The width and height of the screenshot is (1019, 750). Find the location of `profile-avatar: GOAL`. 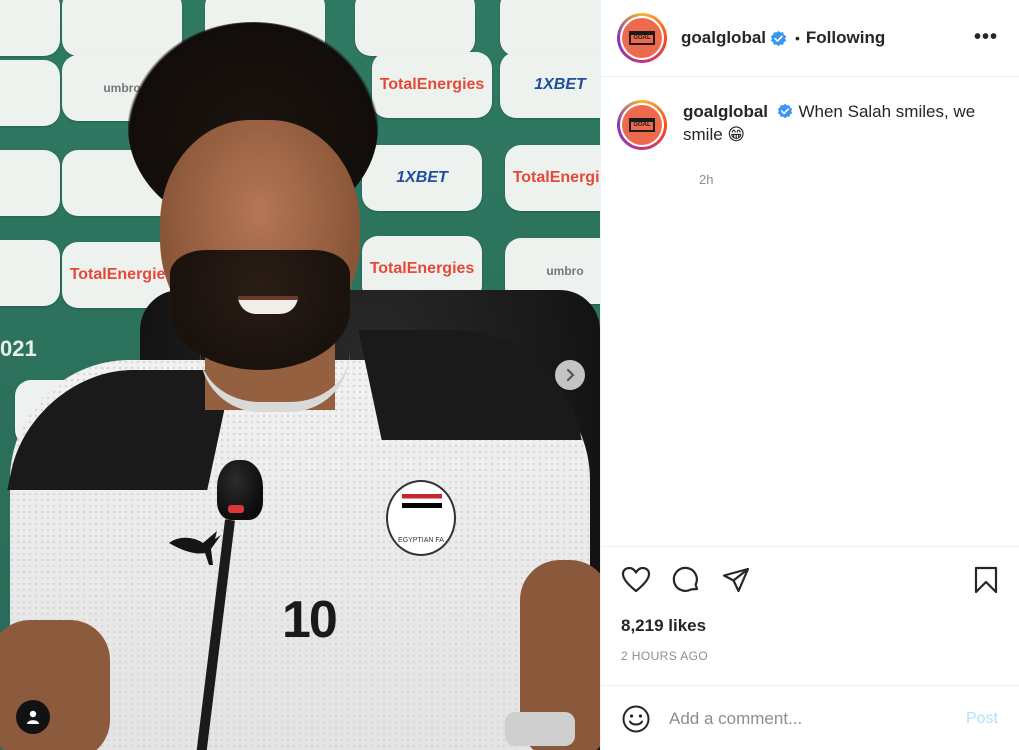

profile-avatar: GOAL is located at coordinates (642, 38).